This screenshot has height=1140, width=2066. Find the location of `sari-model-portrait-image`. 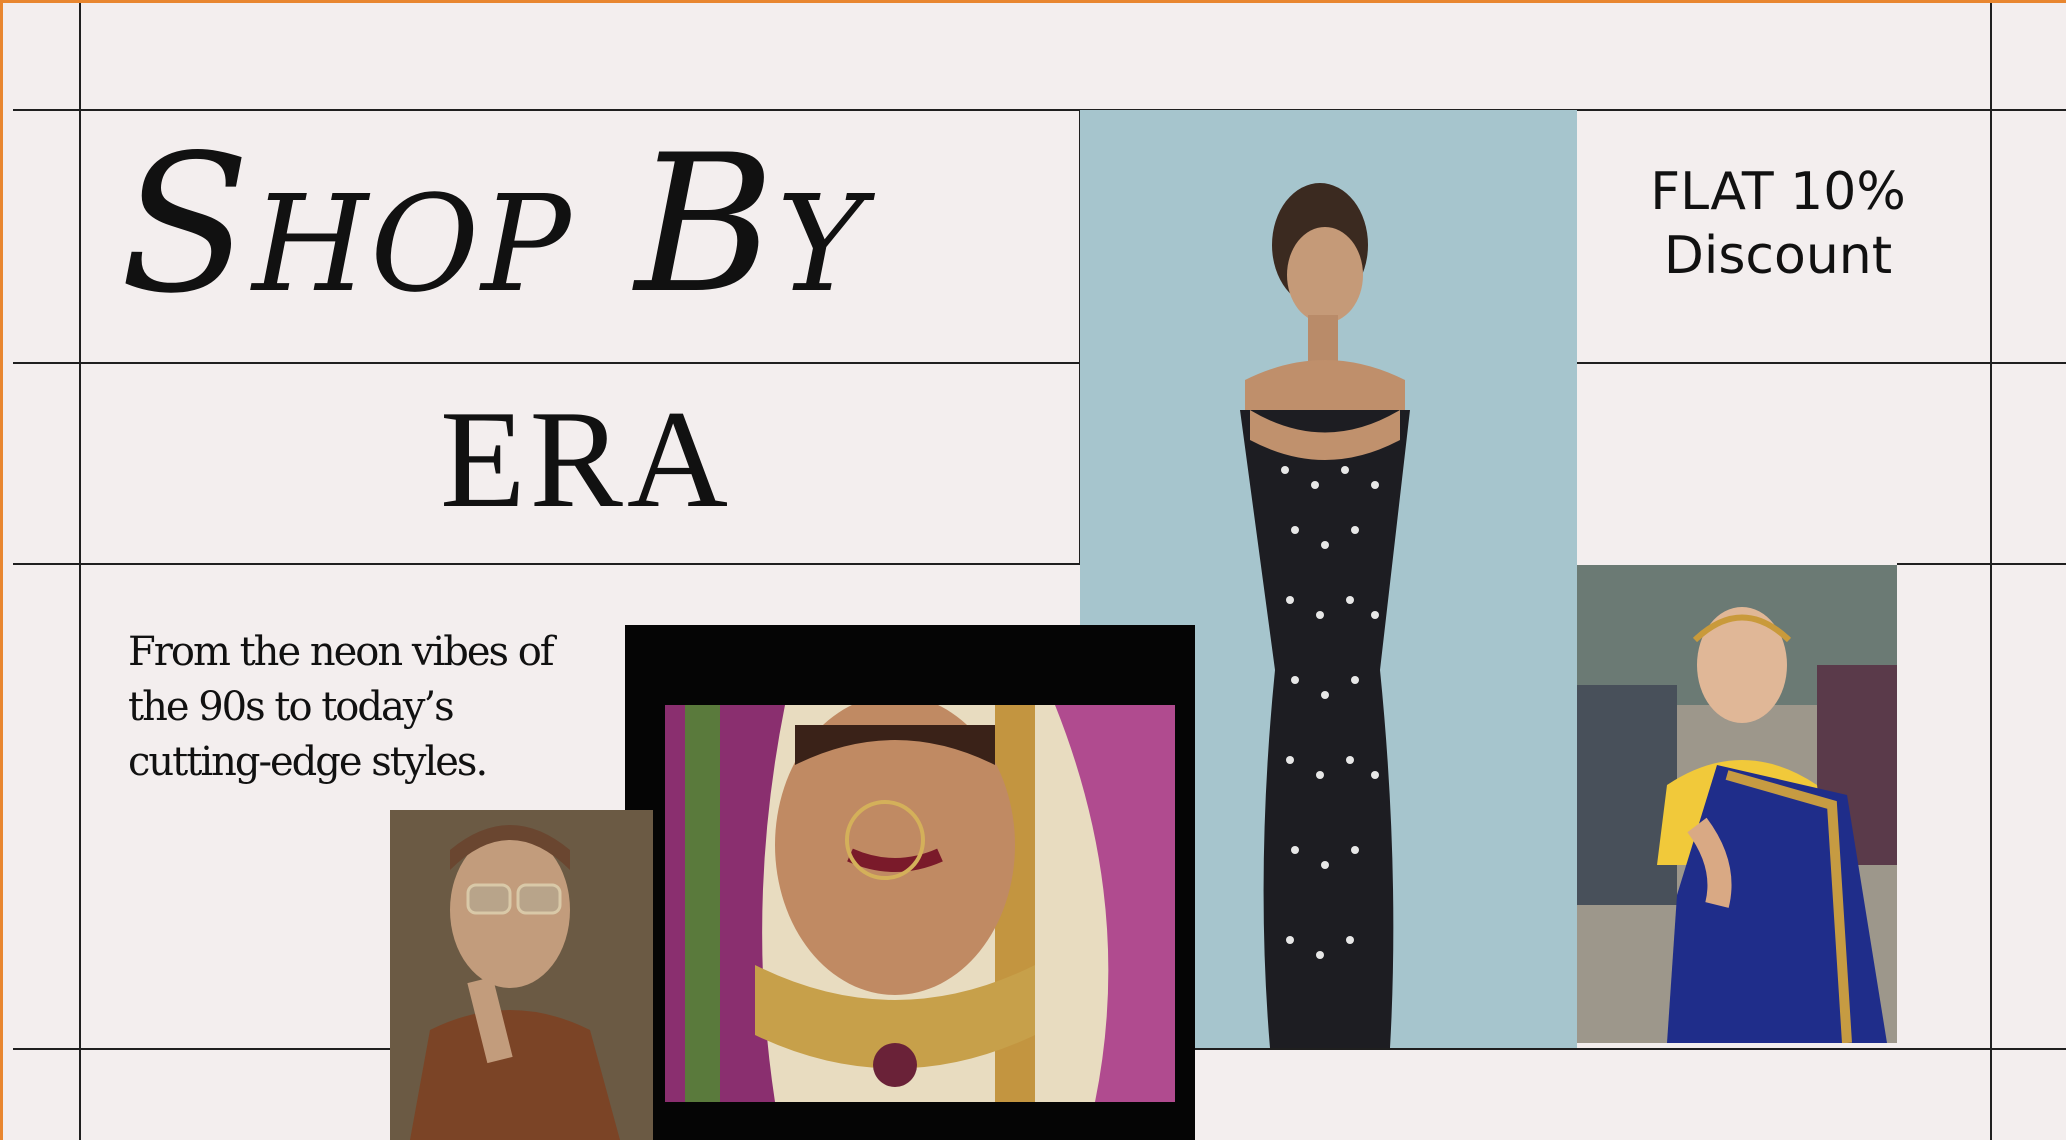

sari-model-portrait-image is located at coordinates (1737, 804).